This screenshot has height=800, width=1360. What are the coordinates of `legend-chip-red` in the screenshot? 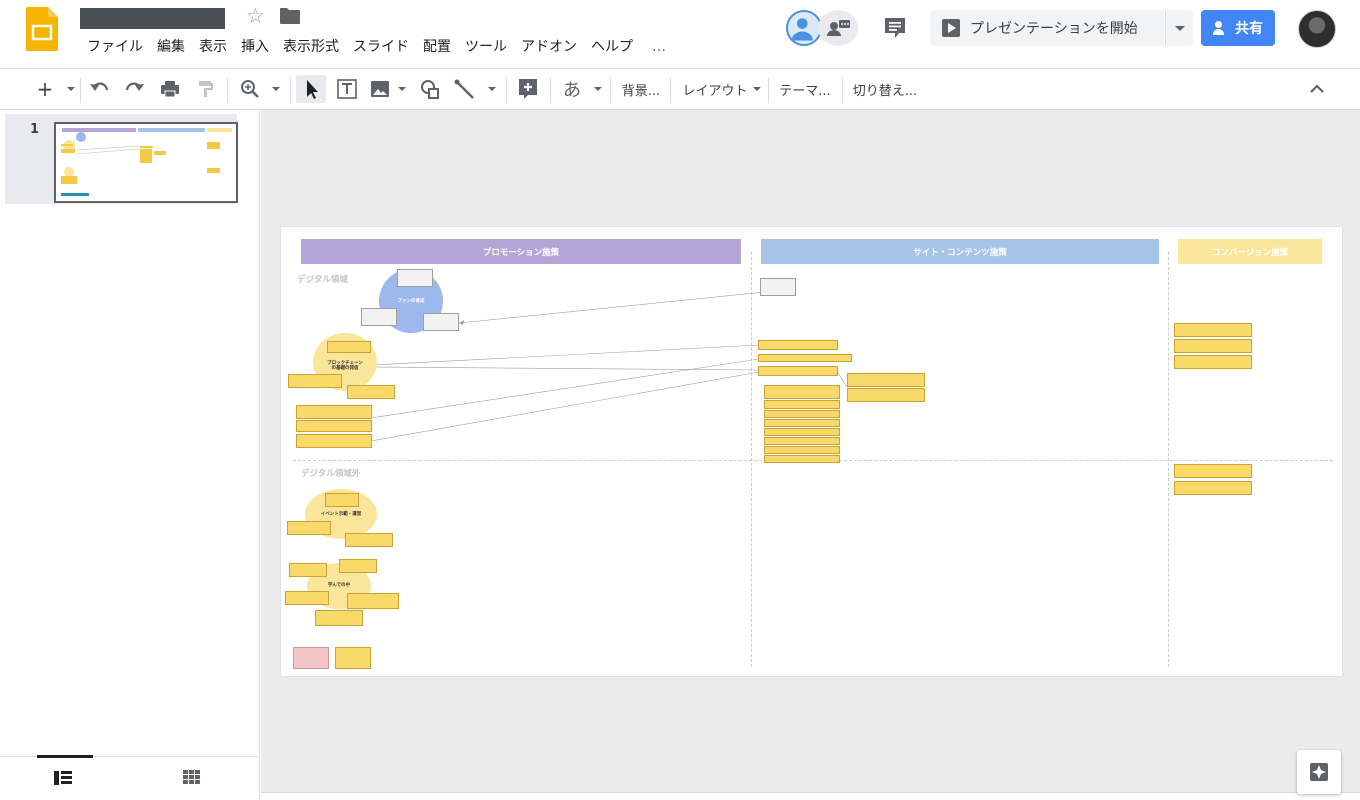 It's located at (311, 658).